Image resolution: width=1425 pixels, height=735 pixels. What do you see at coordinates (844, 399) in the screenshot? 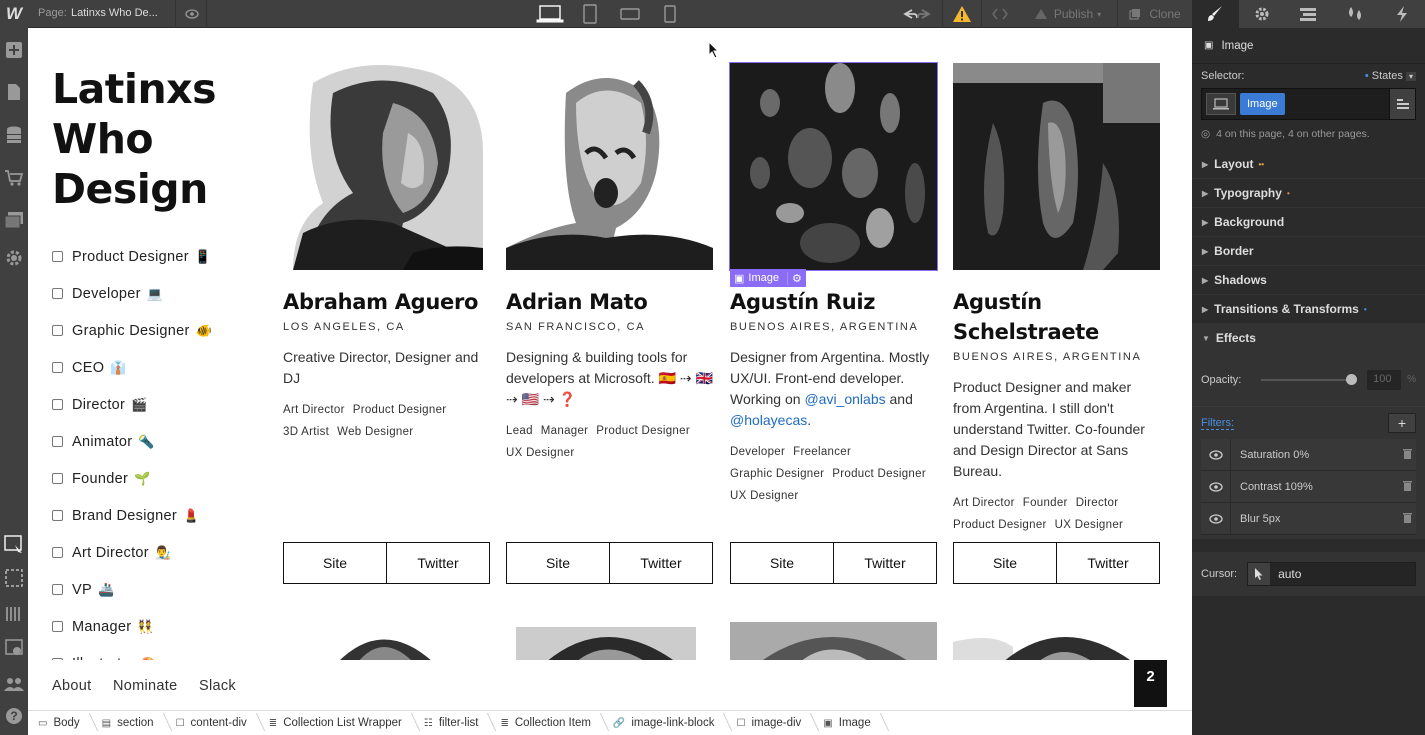
I see `bio-link-avi-onlabs: @avi_onlabs` at bounding box center [844, 399].